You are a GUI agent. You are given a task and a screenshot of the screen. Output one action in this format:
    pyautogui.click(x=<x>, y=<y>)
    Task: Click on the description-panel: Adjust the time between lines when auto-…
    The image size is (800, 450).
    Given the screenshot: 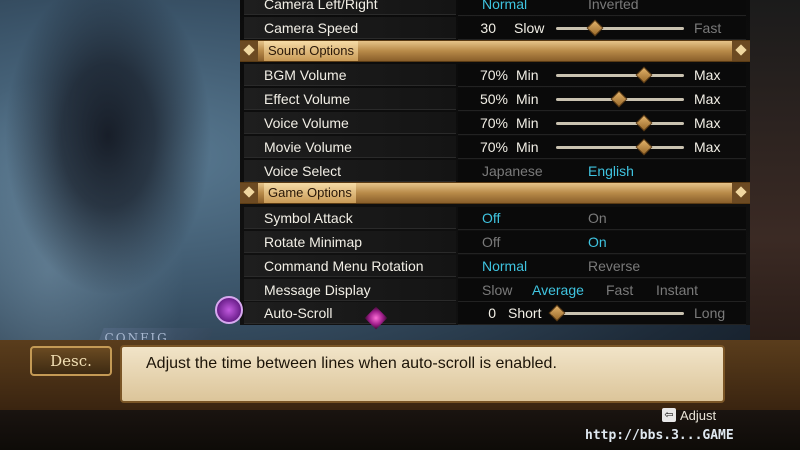 What is the action you would take?
    pyautogui.click(x=422, y=374)
    